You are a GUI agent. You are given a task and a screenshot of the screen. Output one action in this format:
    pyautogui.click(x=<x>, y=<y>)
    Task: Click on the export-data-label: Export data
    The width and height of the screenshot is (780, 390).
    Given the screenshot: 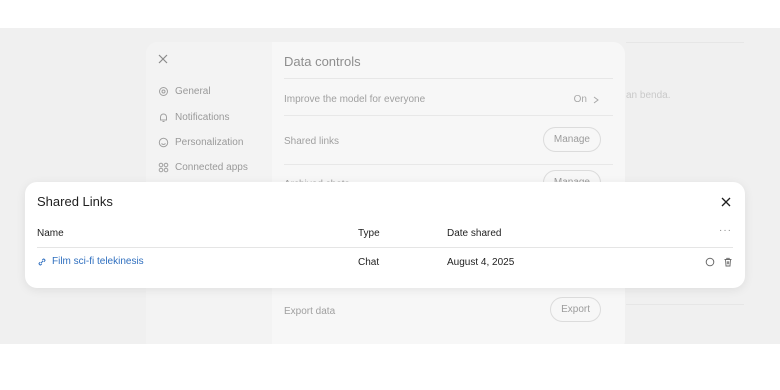 What is the action you would take?
    pyautogui.click(x=310, y=311)
    